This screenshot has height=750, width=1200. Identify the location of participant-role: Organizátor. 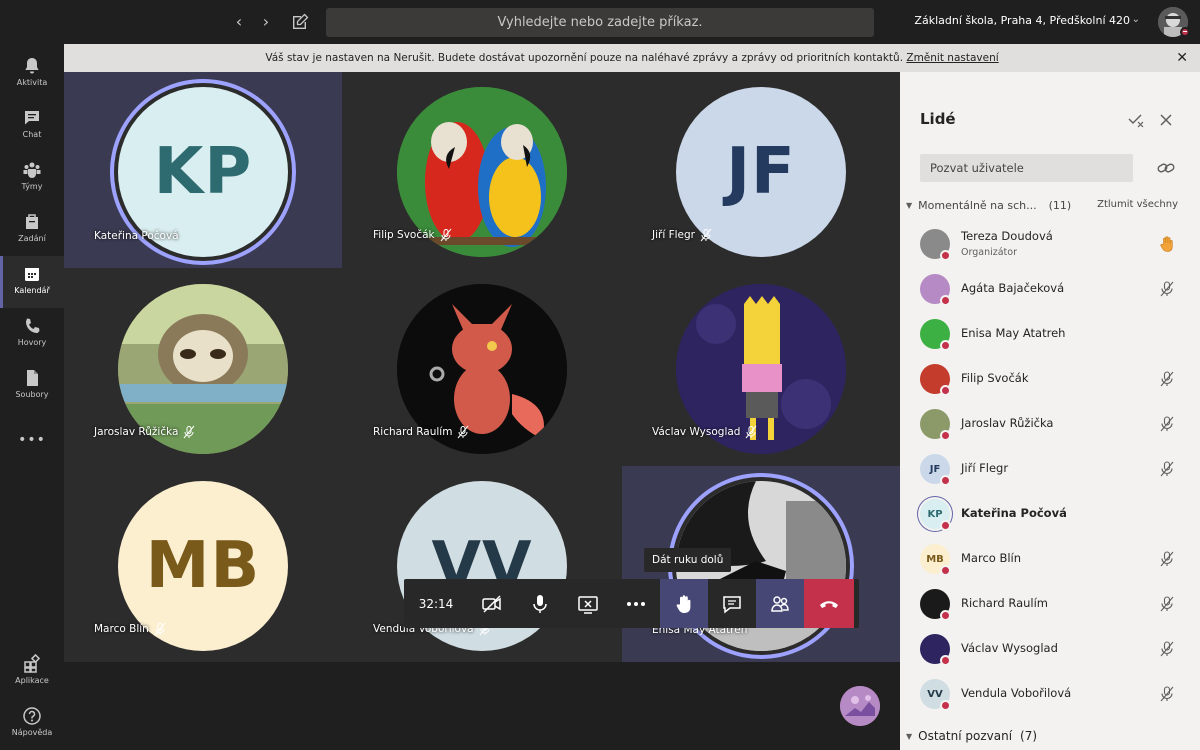
(989, 252).